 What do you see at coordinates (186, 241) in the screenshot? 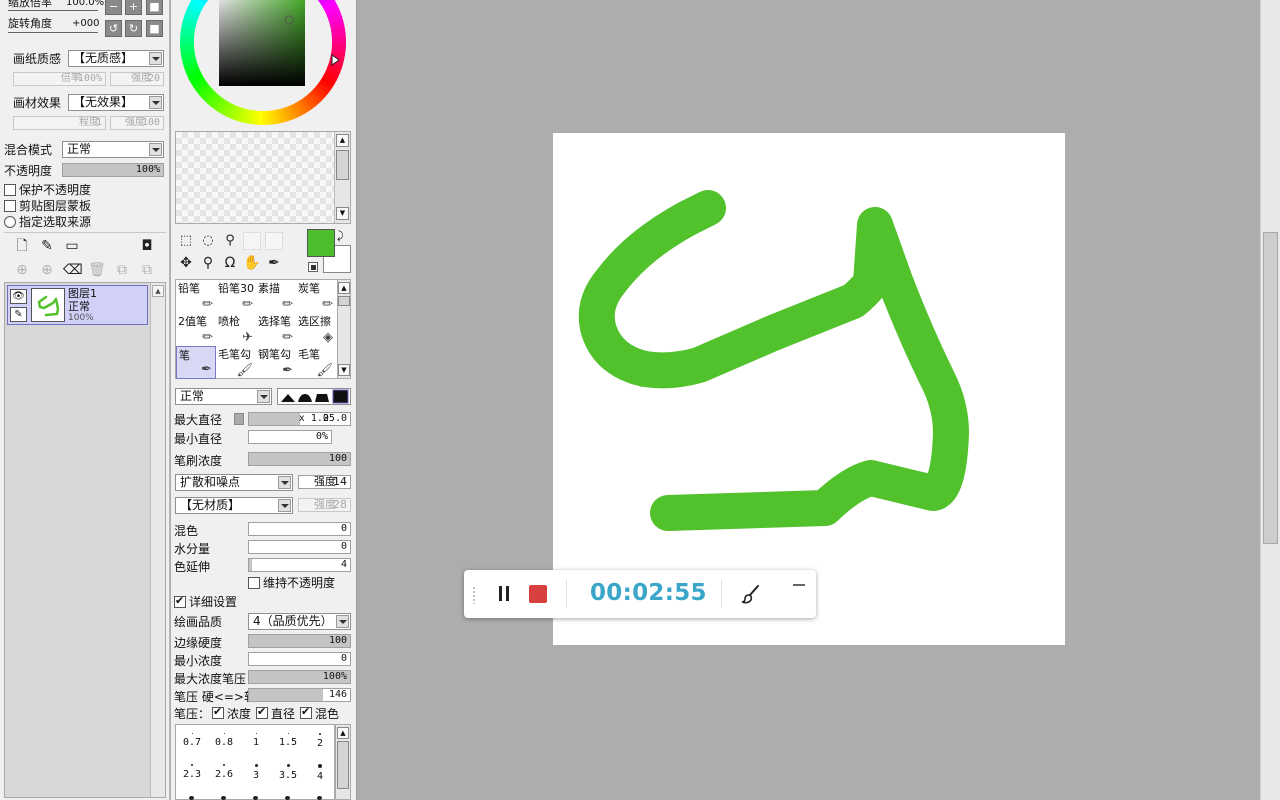
I see `rect-select-icon: ⬚` at bounding box center [186, 241].